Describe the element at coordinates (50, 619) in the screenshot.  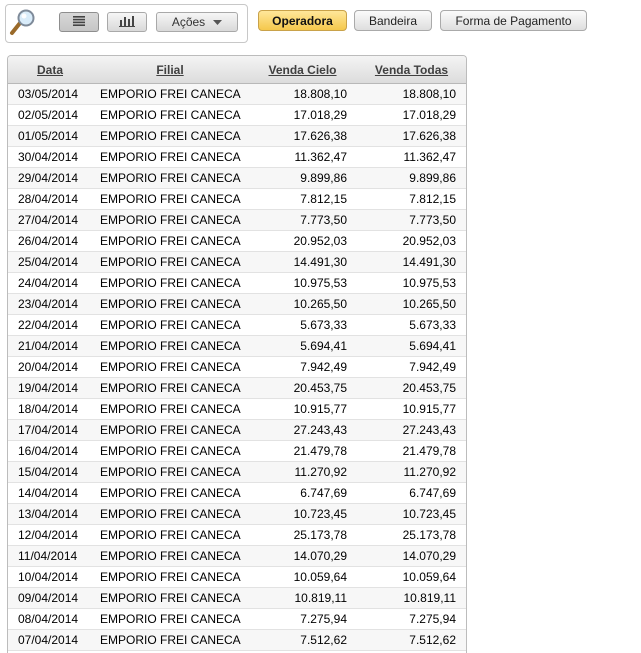
I see `cell-data: 08/04/2014` at that location.